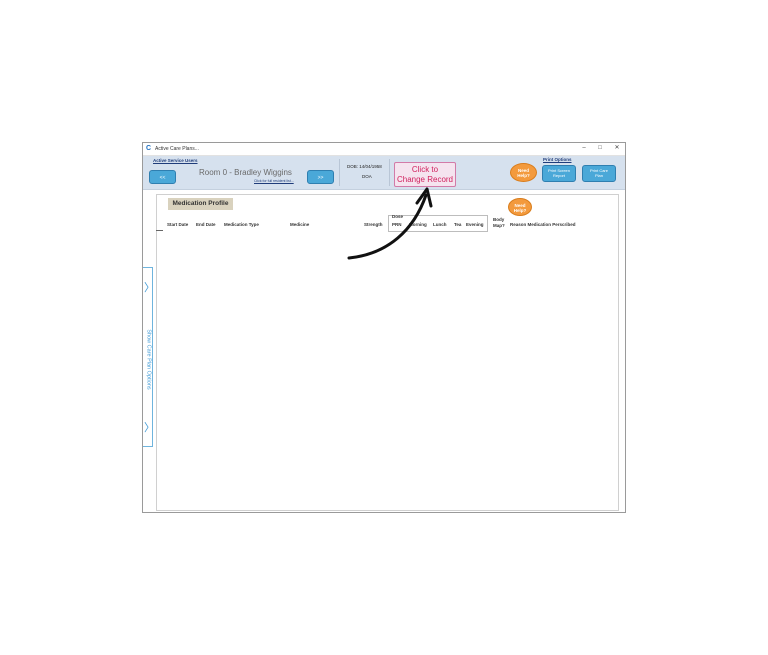  What do you see at coordinates (390, 223) in the screenshot?
I see `curved-arrow-icon` at bounding box center [390, 223].